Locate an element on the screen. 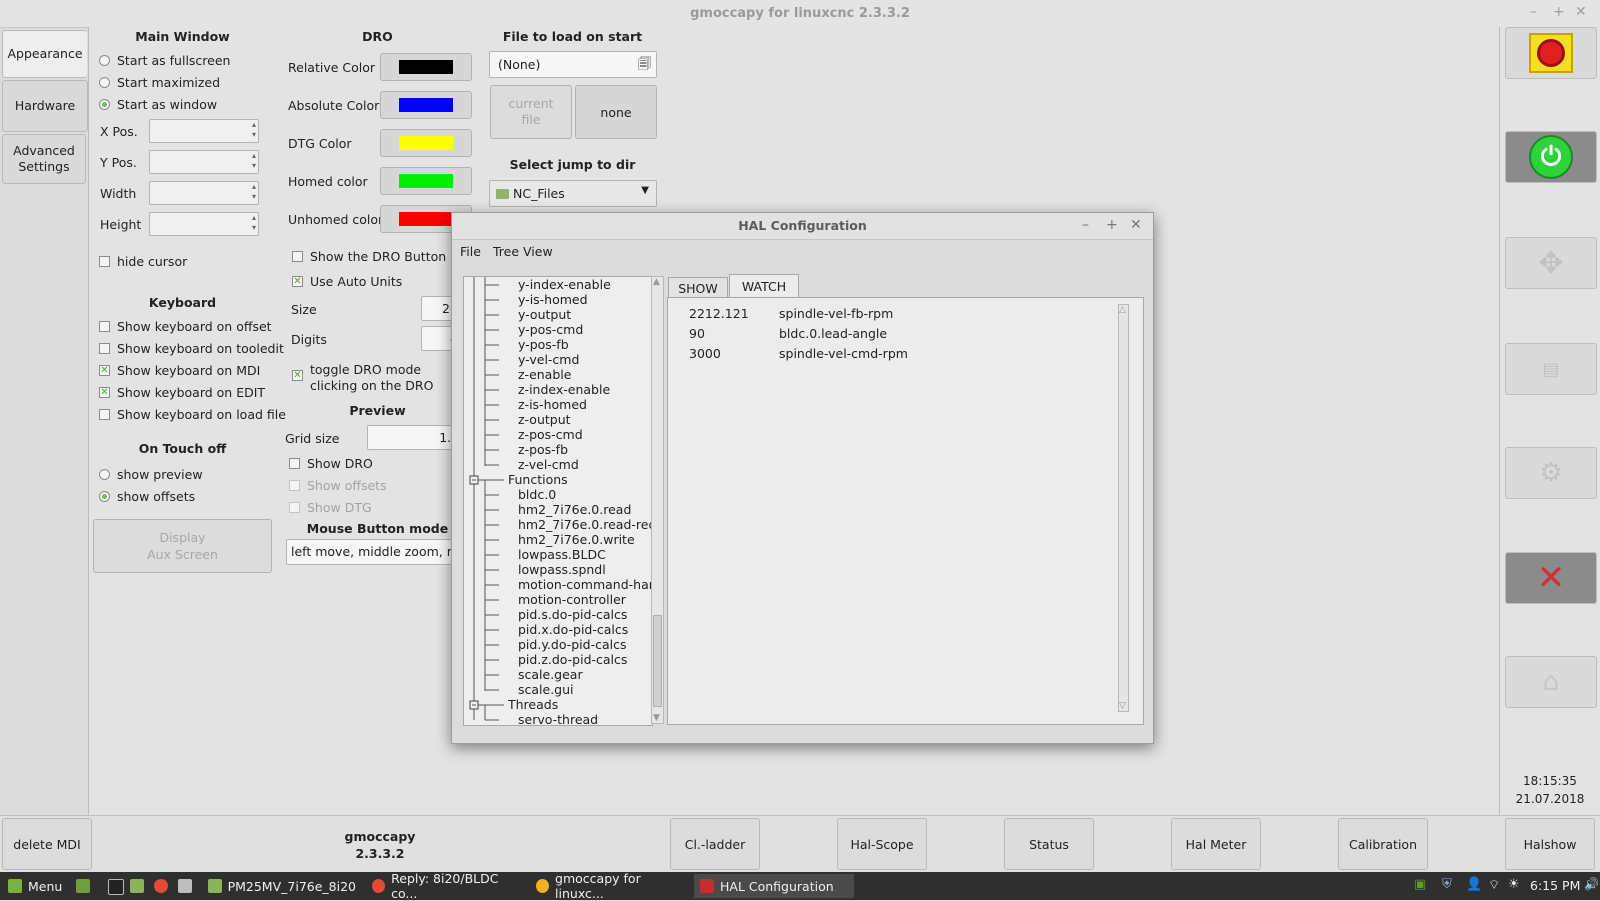 This screenshot has width=1600, height=901. hal-scope-button: Hal-Scope is located at coordinates (882, 844).